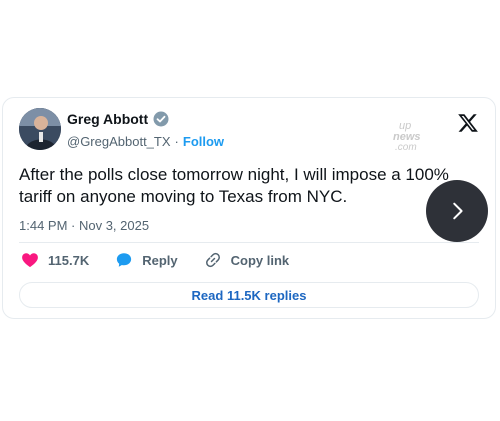  I want to click on avatar, so click(40, 129).